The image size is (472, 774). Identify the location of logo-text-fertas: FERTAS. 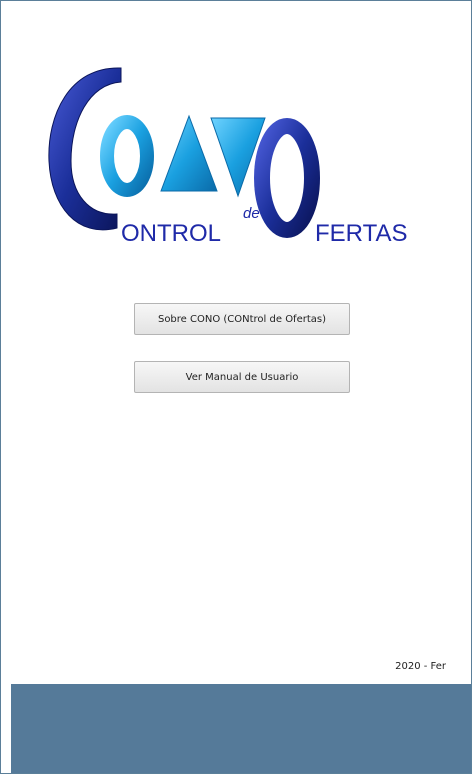
(361, 233).